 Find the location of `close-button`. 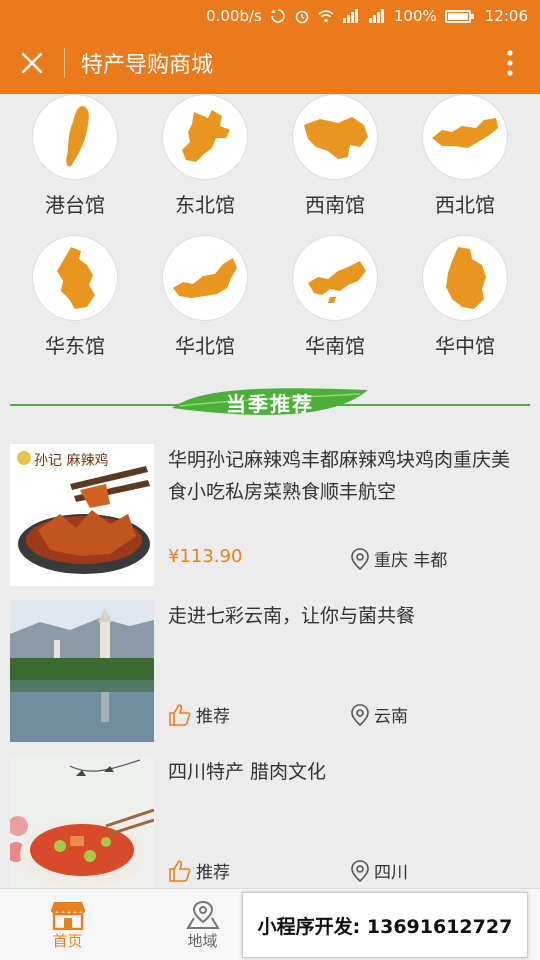

close-button is located at coordinates (32, 63).